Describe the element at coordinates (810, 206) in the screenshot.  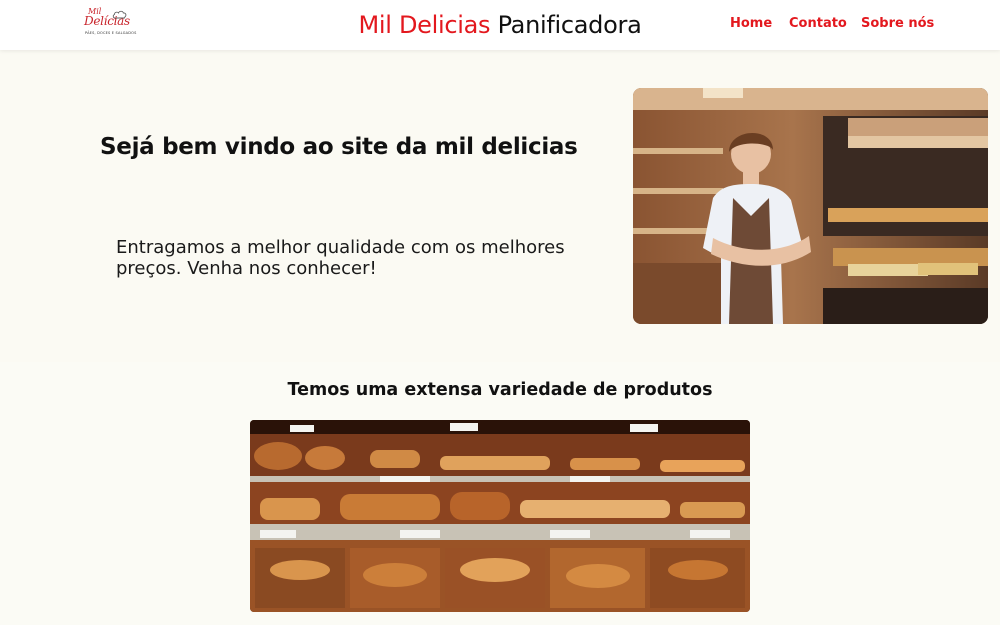
I see `baker-photo` at that location.